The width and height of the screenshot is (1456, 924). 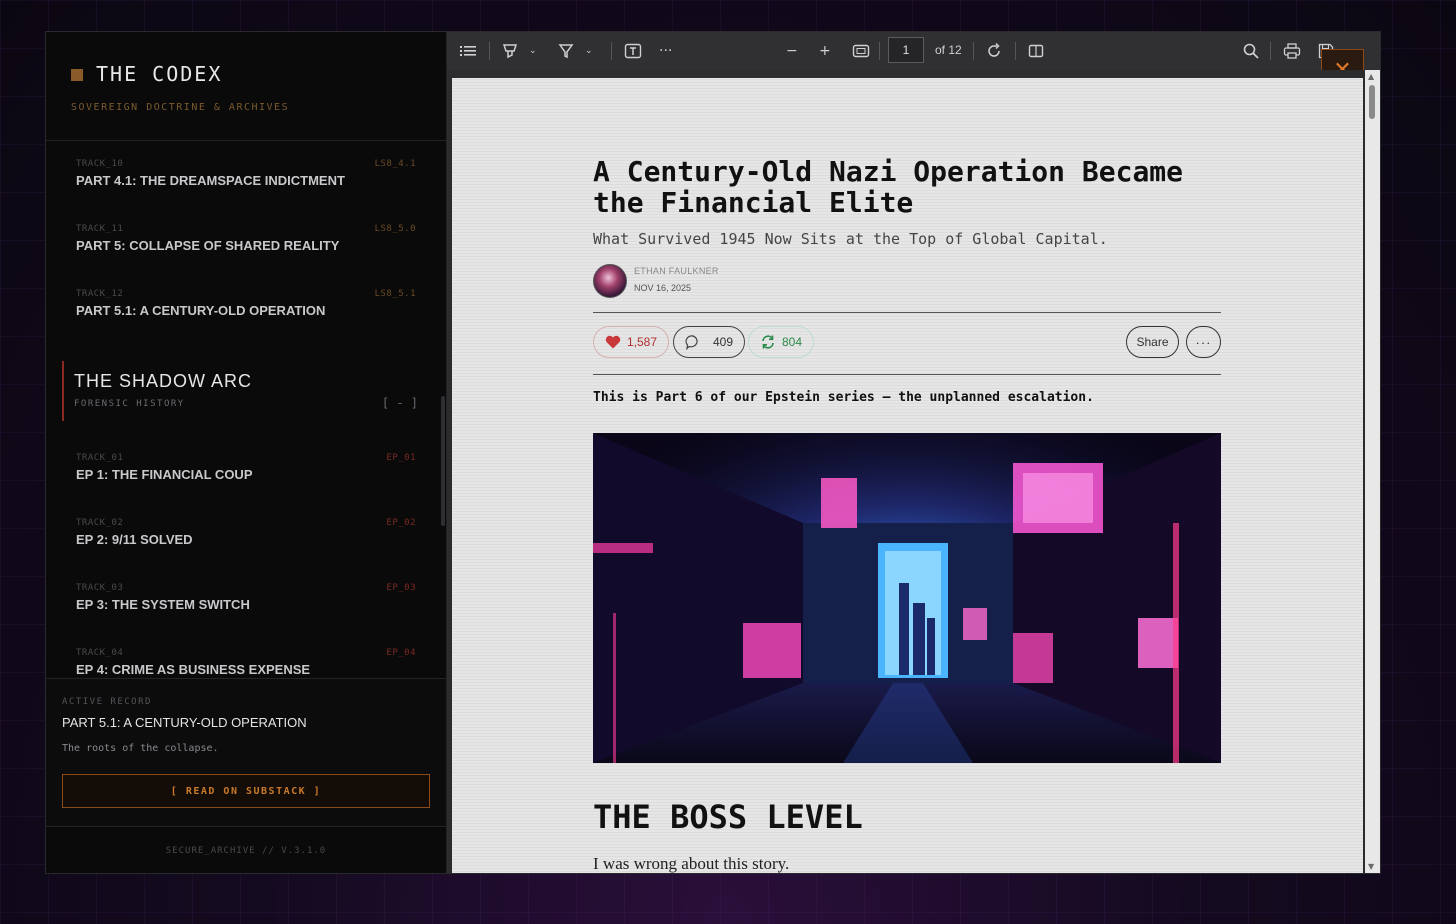 I want to click on page-view-icon, so click(x=1036, y=51).